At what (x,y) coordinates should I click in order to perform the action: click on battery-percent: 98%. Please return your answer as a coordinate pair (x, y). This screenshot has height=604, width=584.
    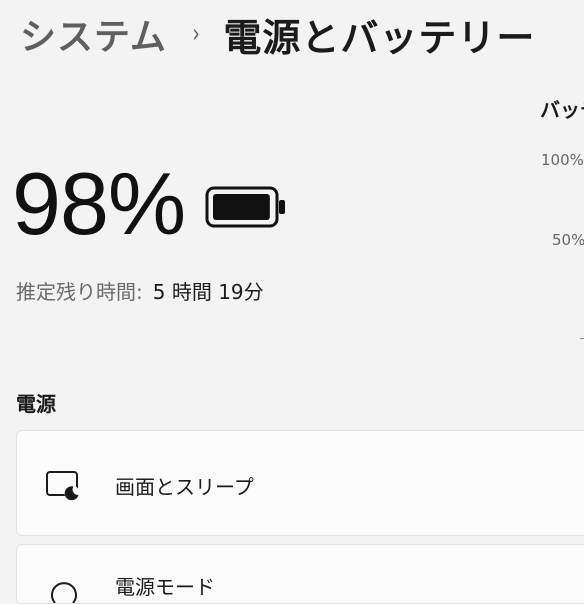
    Looking at the image, I should click on (99, 203).